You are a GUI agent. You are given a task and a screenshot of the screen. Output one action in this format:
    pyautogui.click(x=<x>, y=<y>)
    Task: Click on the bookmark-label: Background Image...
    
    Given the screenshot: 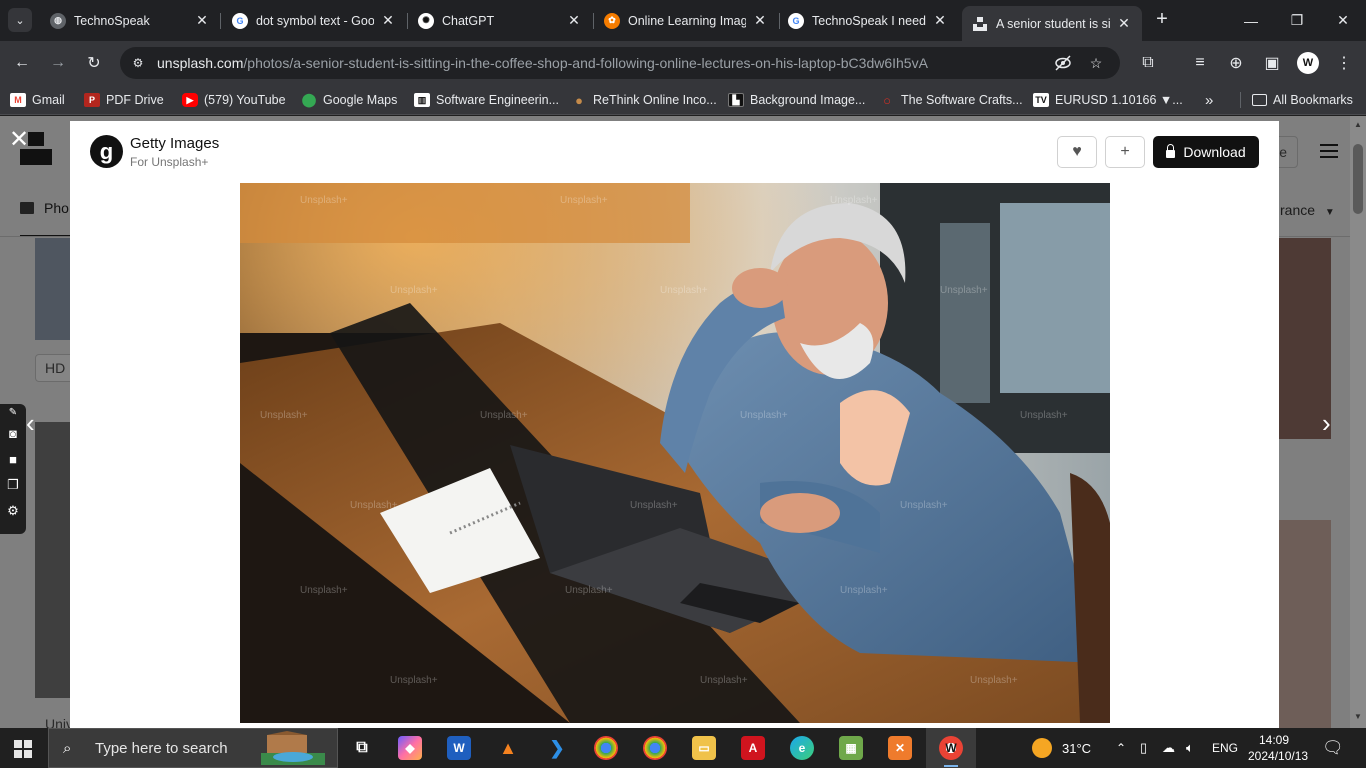 What is the action you would take?
    pyautogui.click(x=808, y=100)
    